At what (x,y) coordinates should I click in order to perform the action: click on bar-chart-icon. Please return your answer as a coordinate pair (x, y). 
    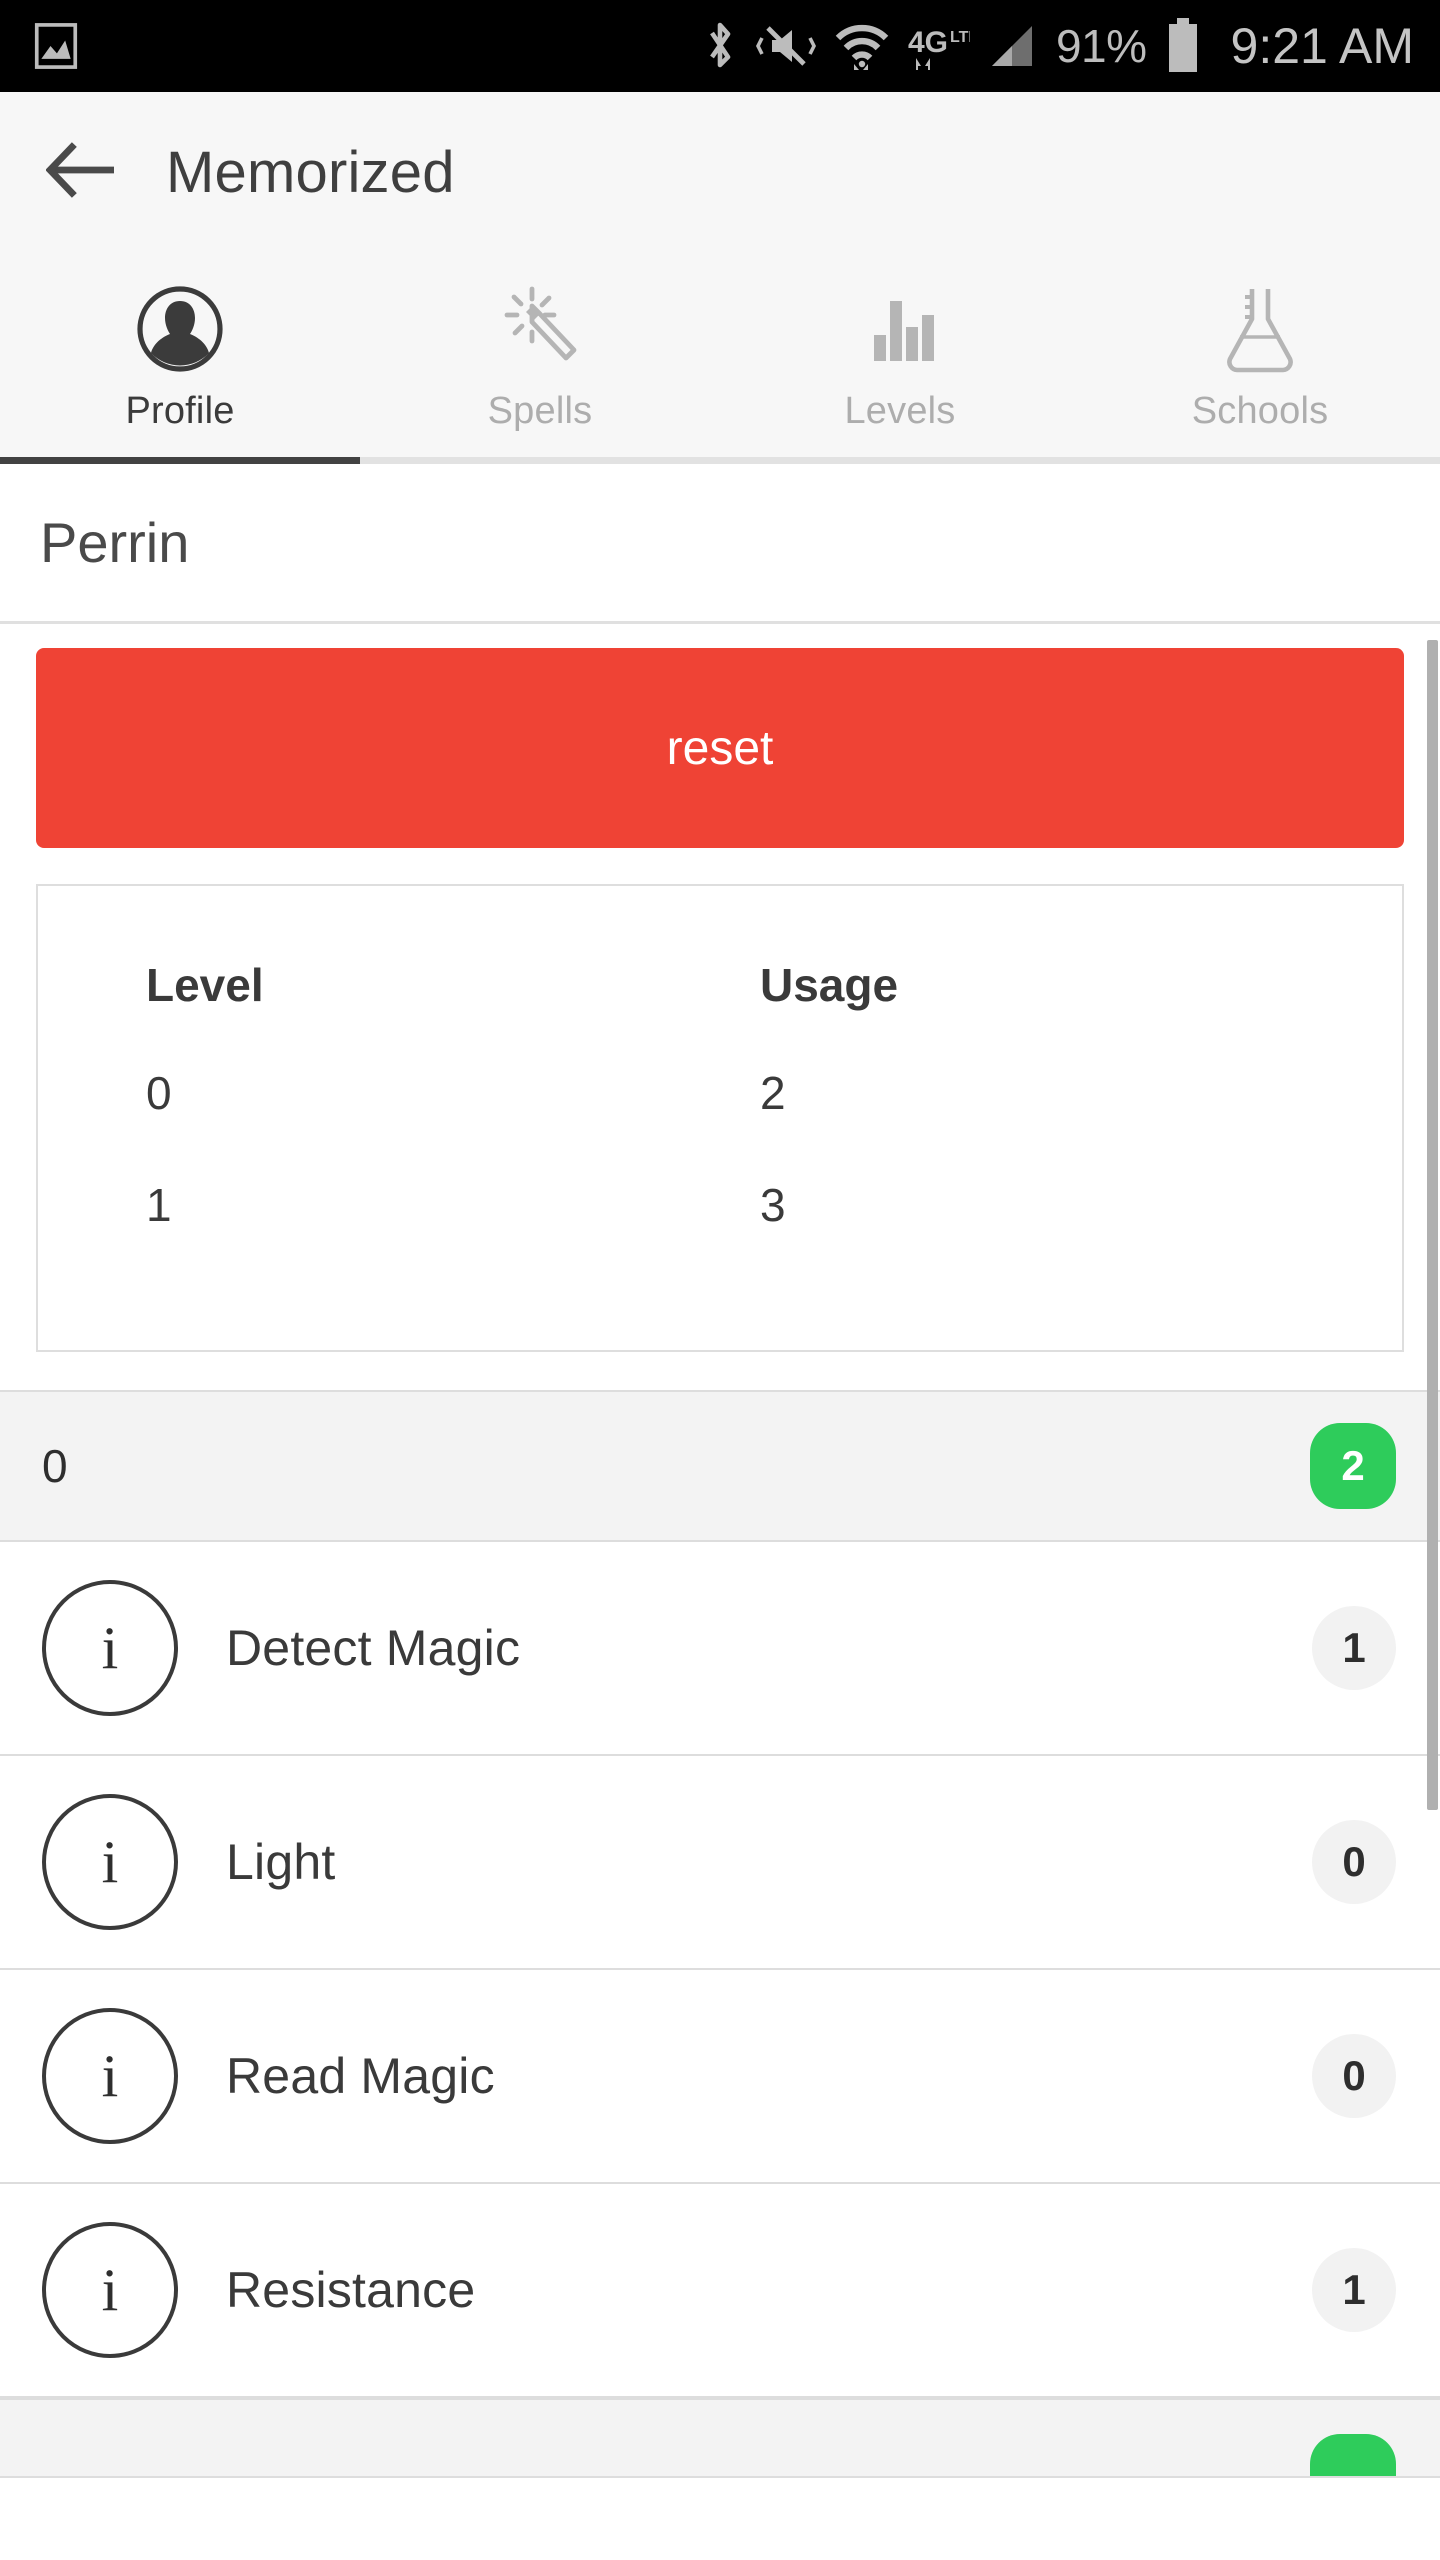
    Looking at the image, I should click on (900, 329).